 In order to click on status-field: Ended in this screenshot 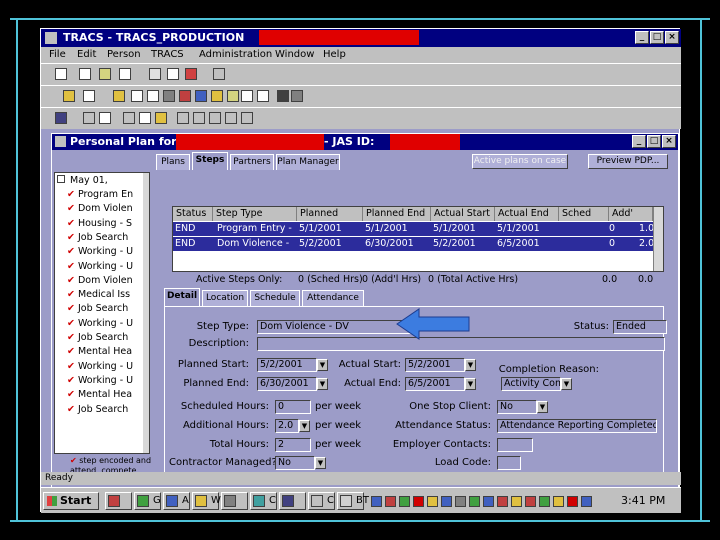, I will do `click(640, 327)`.